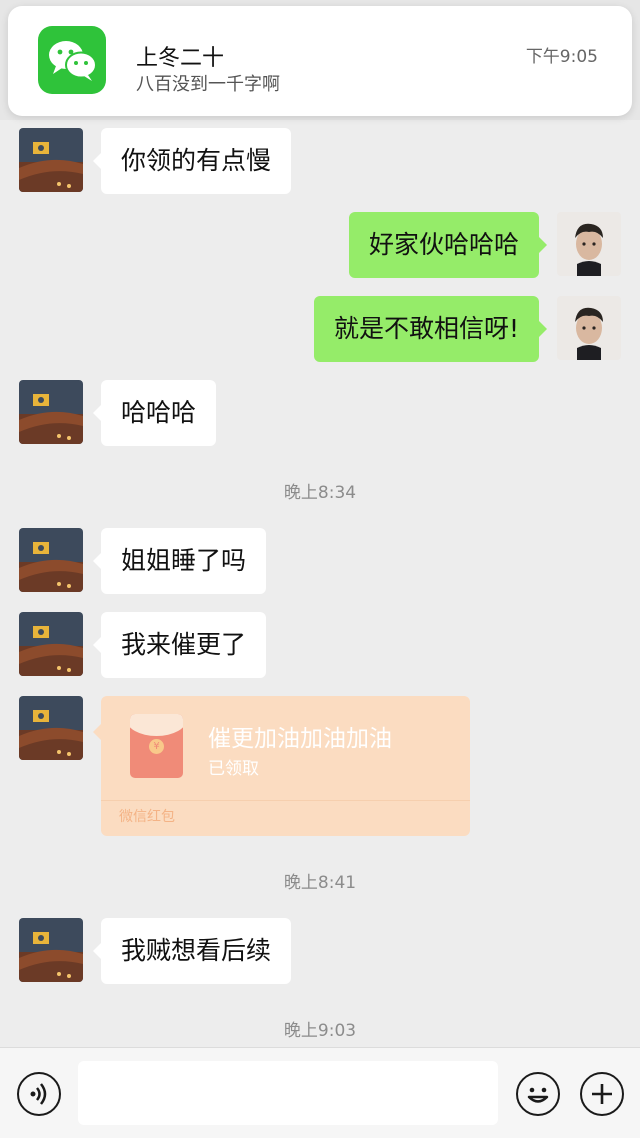  I want to click on notification-banner: 上冬二十 八百没到一千字啊 下午9:05, so click(320, 61).